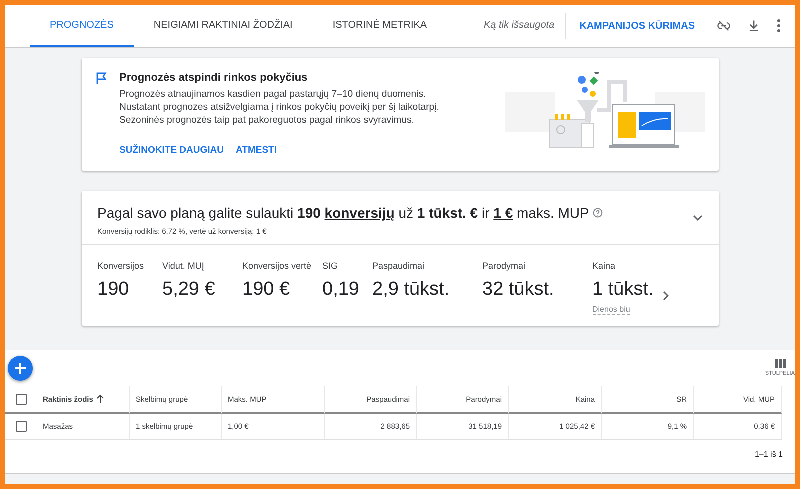 The image size is (800, 489). What do you see at coordinates (114, 290) in the screenshot?
I see `metric-value: 190` at bounding box center [114, 290].